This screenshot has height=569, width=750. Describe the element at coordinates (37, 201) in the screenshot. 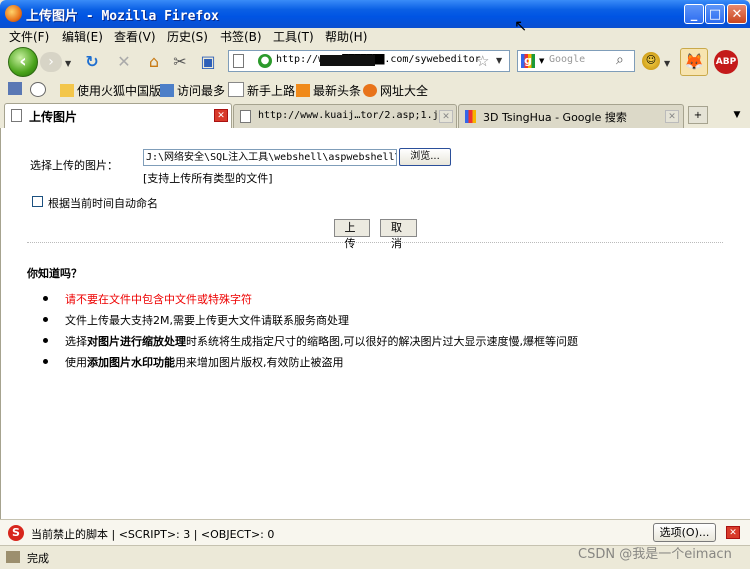

I see `auto-name-checkbox` at that location.